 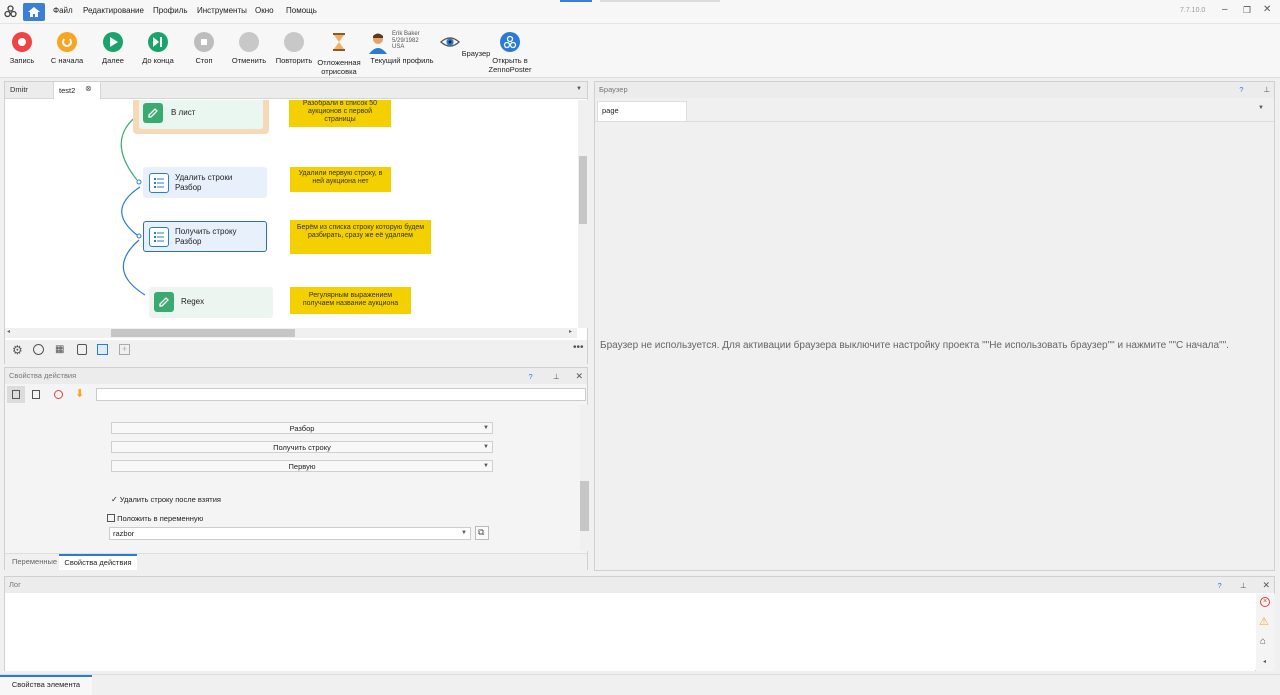 I want to click on node-label: В лист, so click(x=183, y=112).